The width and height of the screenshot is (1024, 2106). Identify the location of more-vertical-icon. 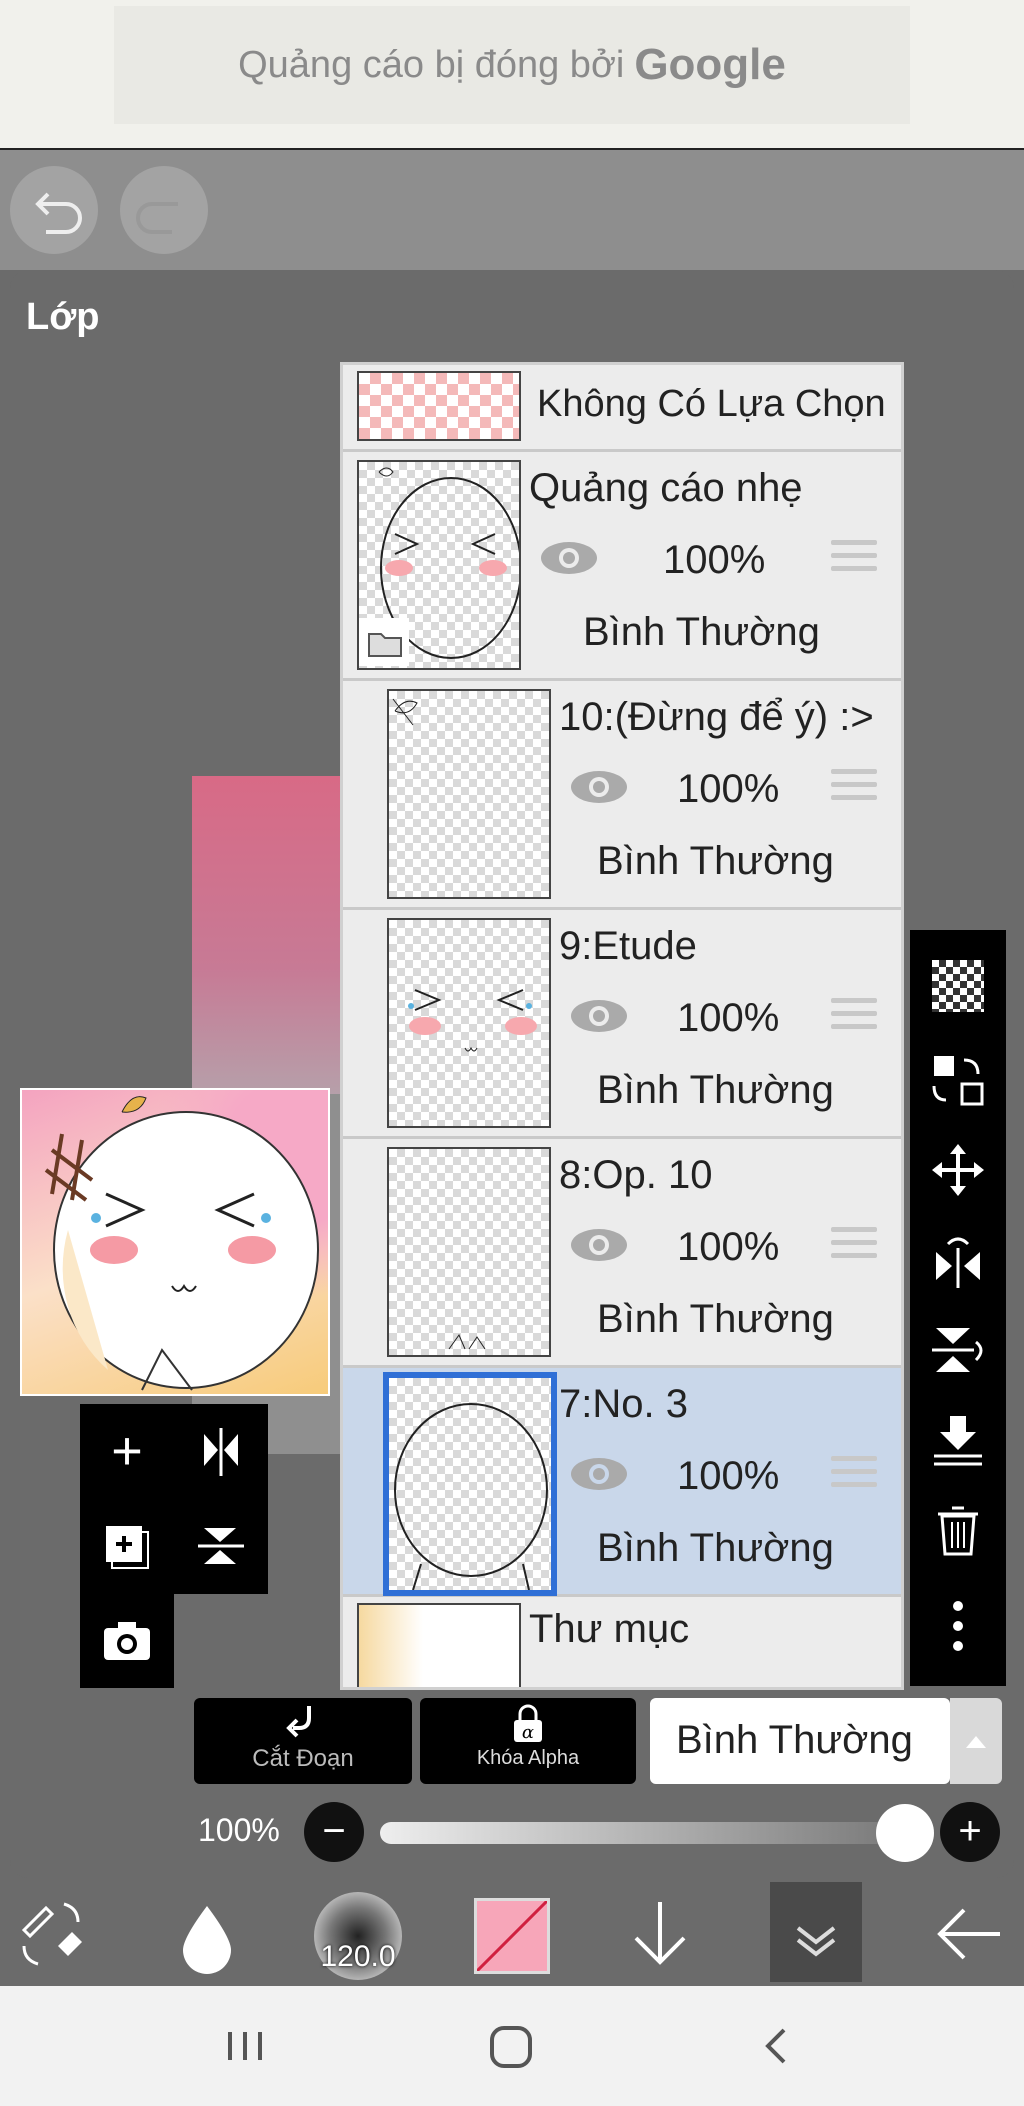
(958, 1626).